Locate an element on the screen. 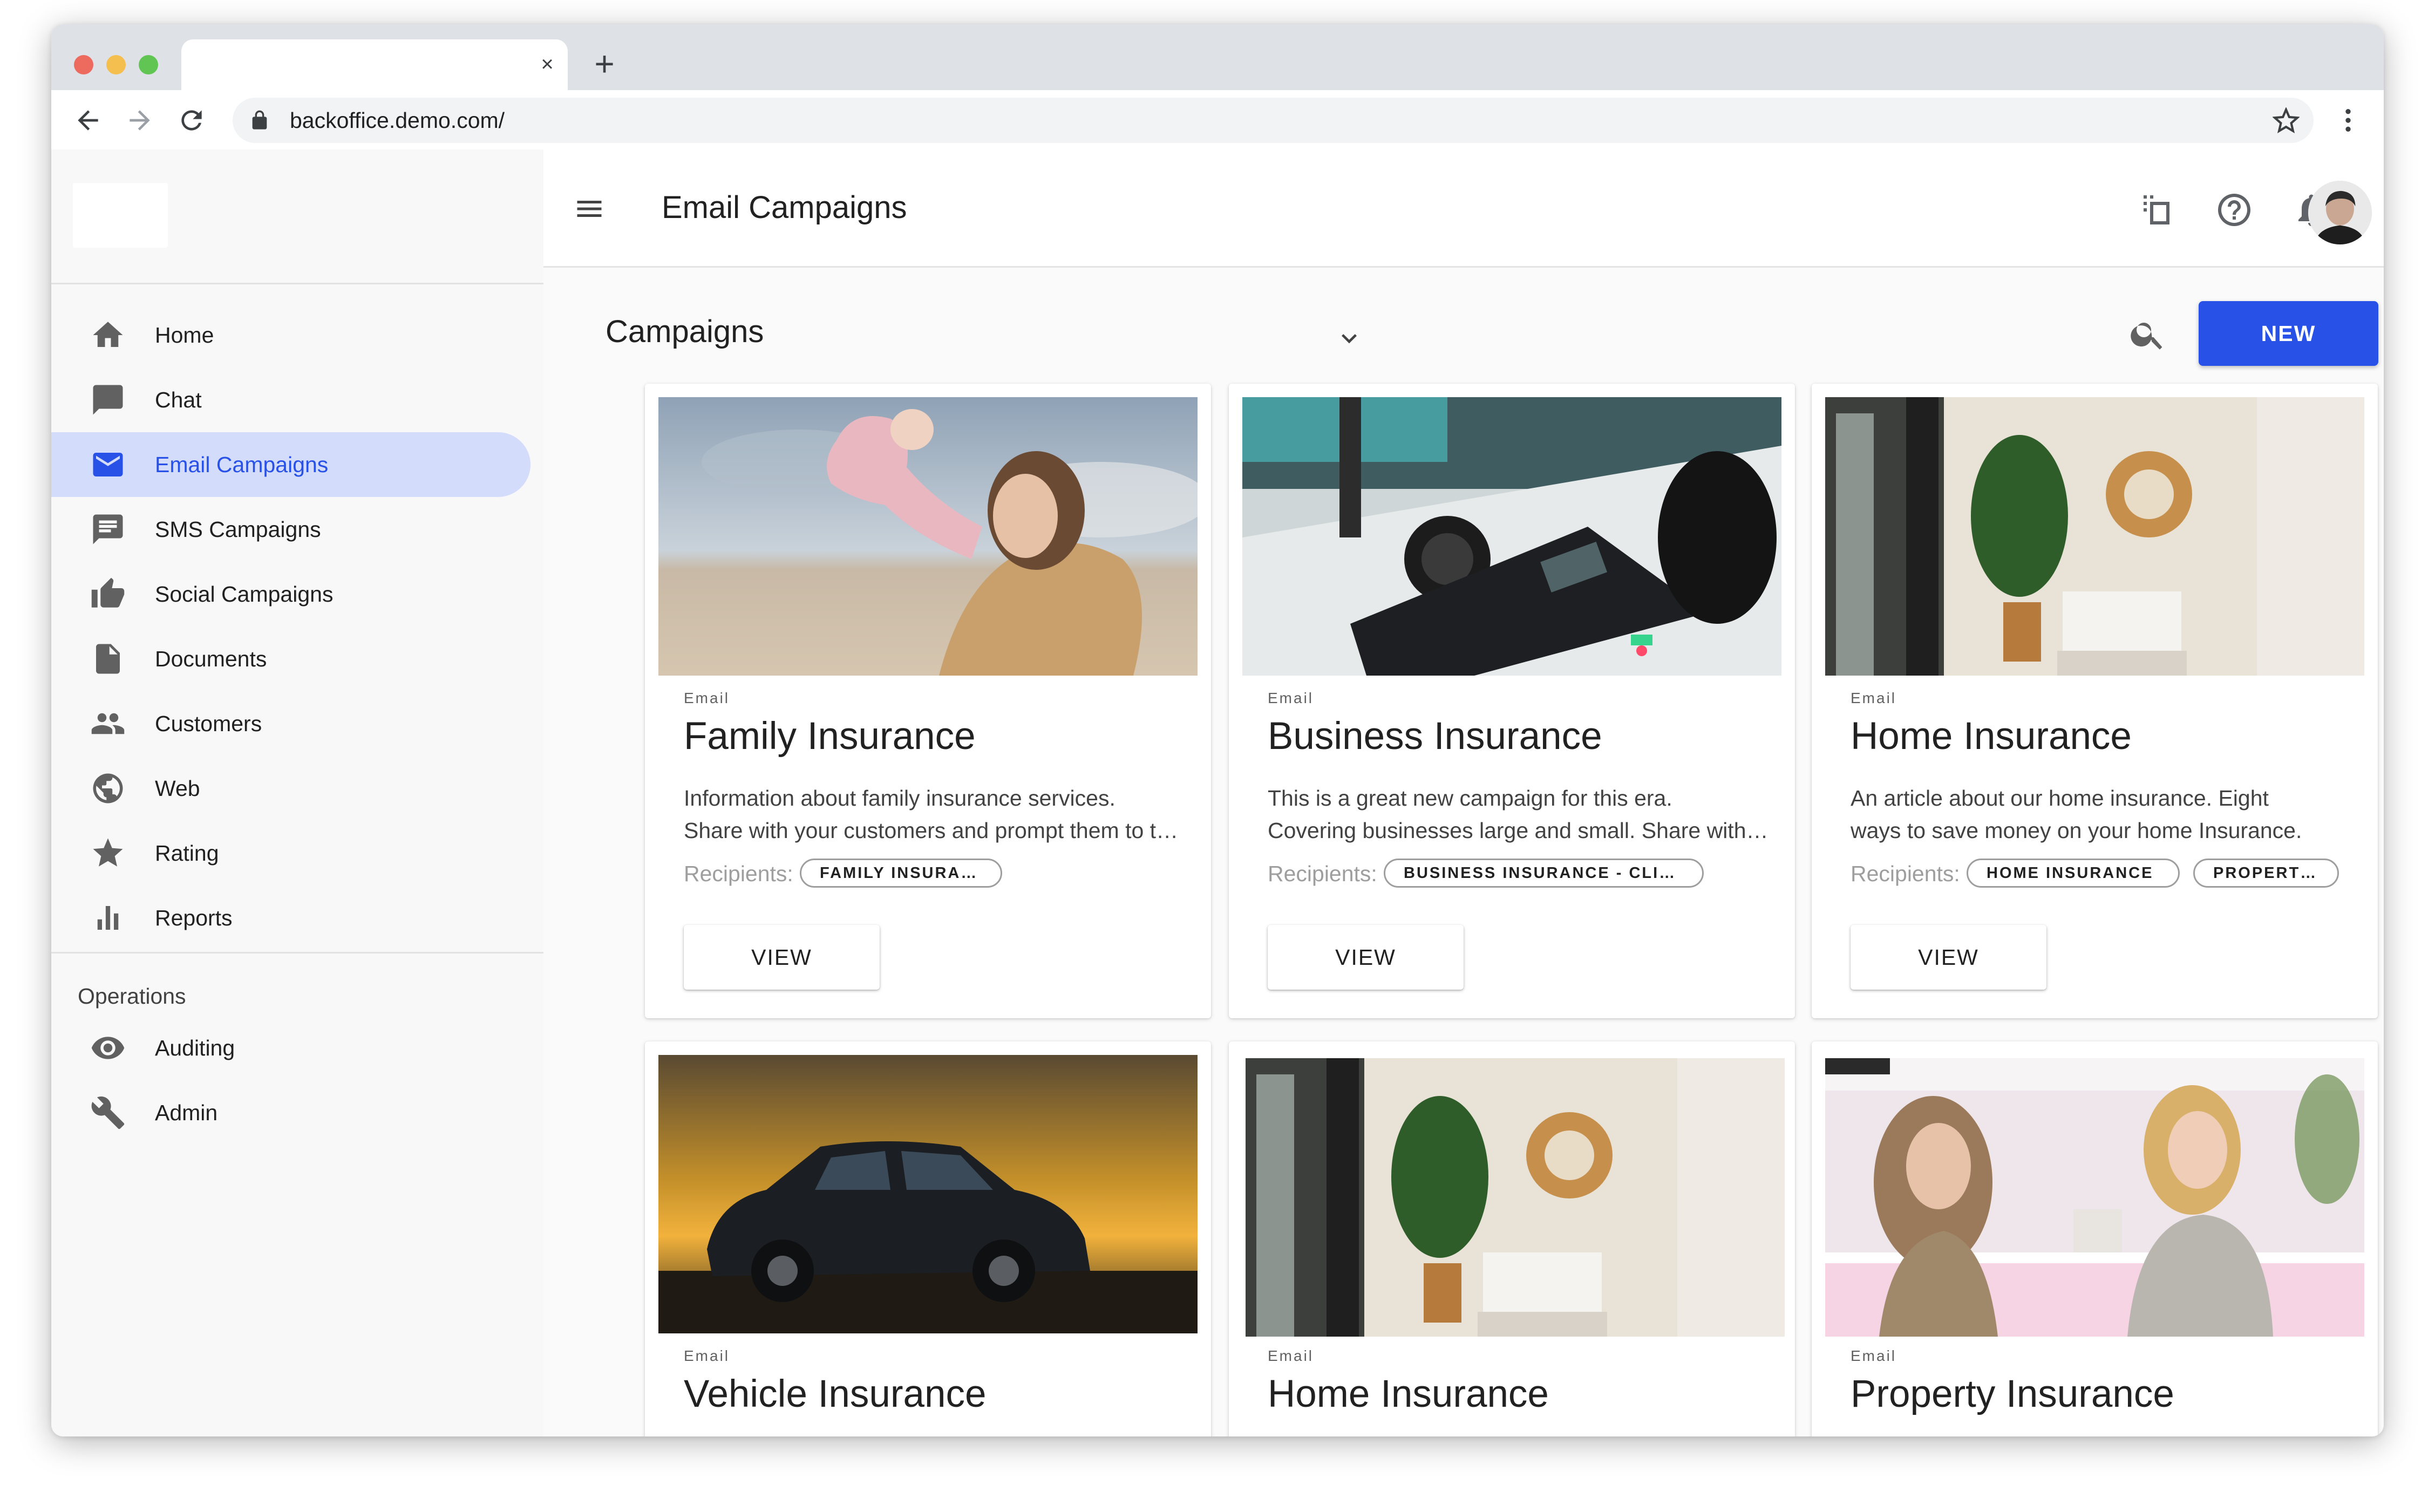  wrench-icon is located at coordinates (108, 1112).